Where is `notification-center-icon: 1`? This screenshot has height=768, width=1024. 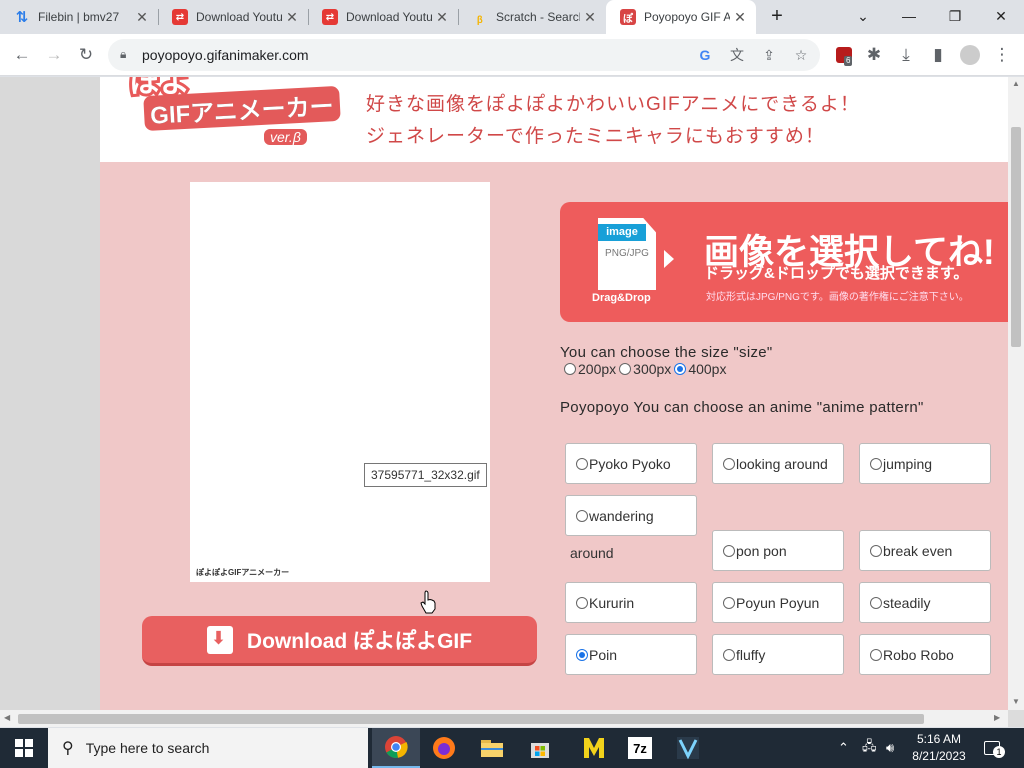
notification-center-icon: 1 is located at coordinates (994, 748).